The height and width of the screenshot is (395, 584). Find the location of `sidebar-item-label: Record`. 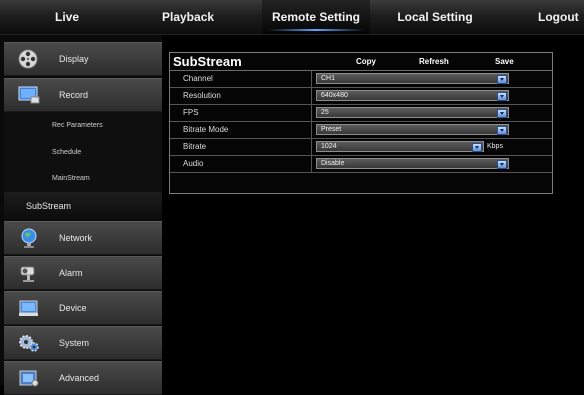

sidebar-item-label: Record is located at coordinates (74, 95).